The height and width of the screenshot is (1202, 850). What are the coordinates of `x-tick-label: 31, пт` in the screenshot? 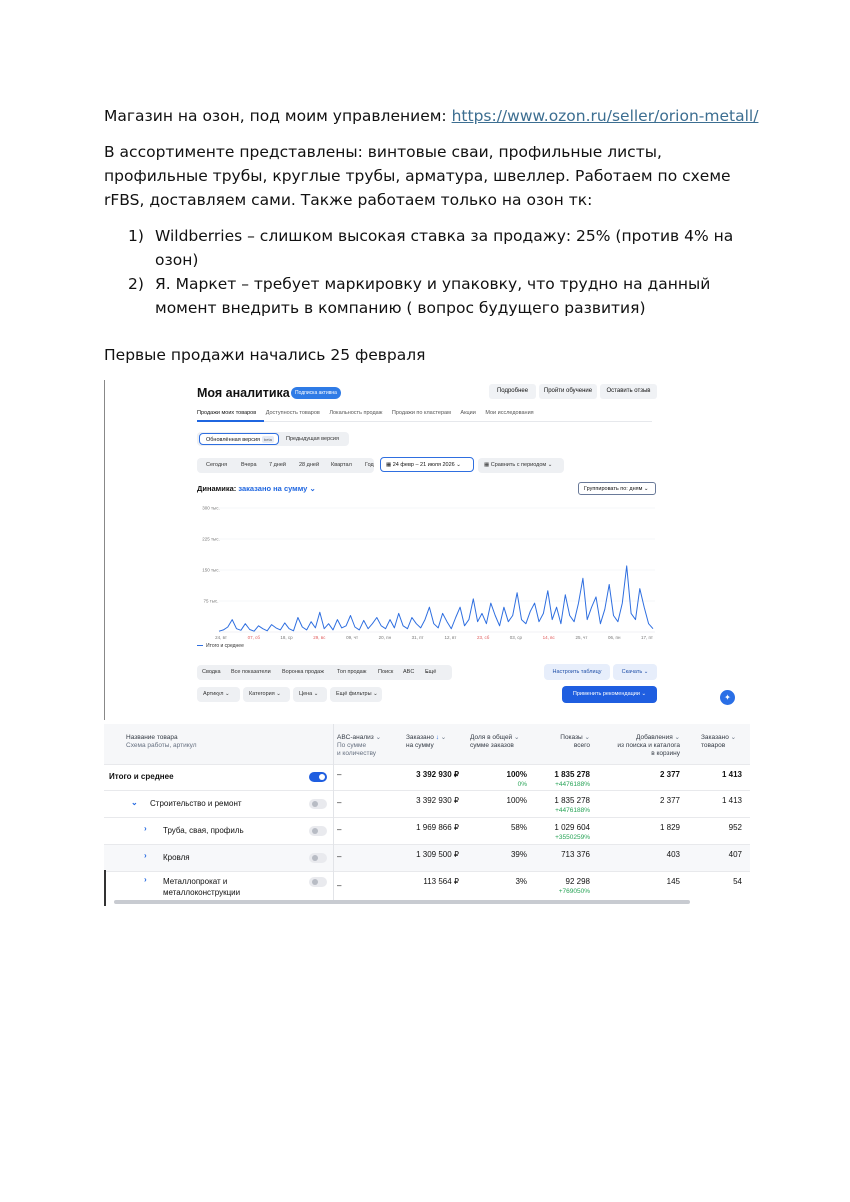 It's located at (418, 637).